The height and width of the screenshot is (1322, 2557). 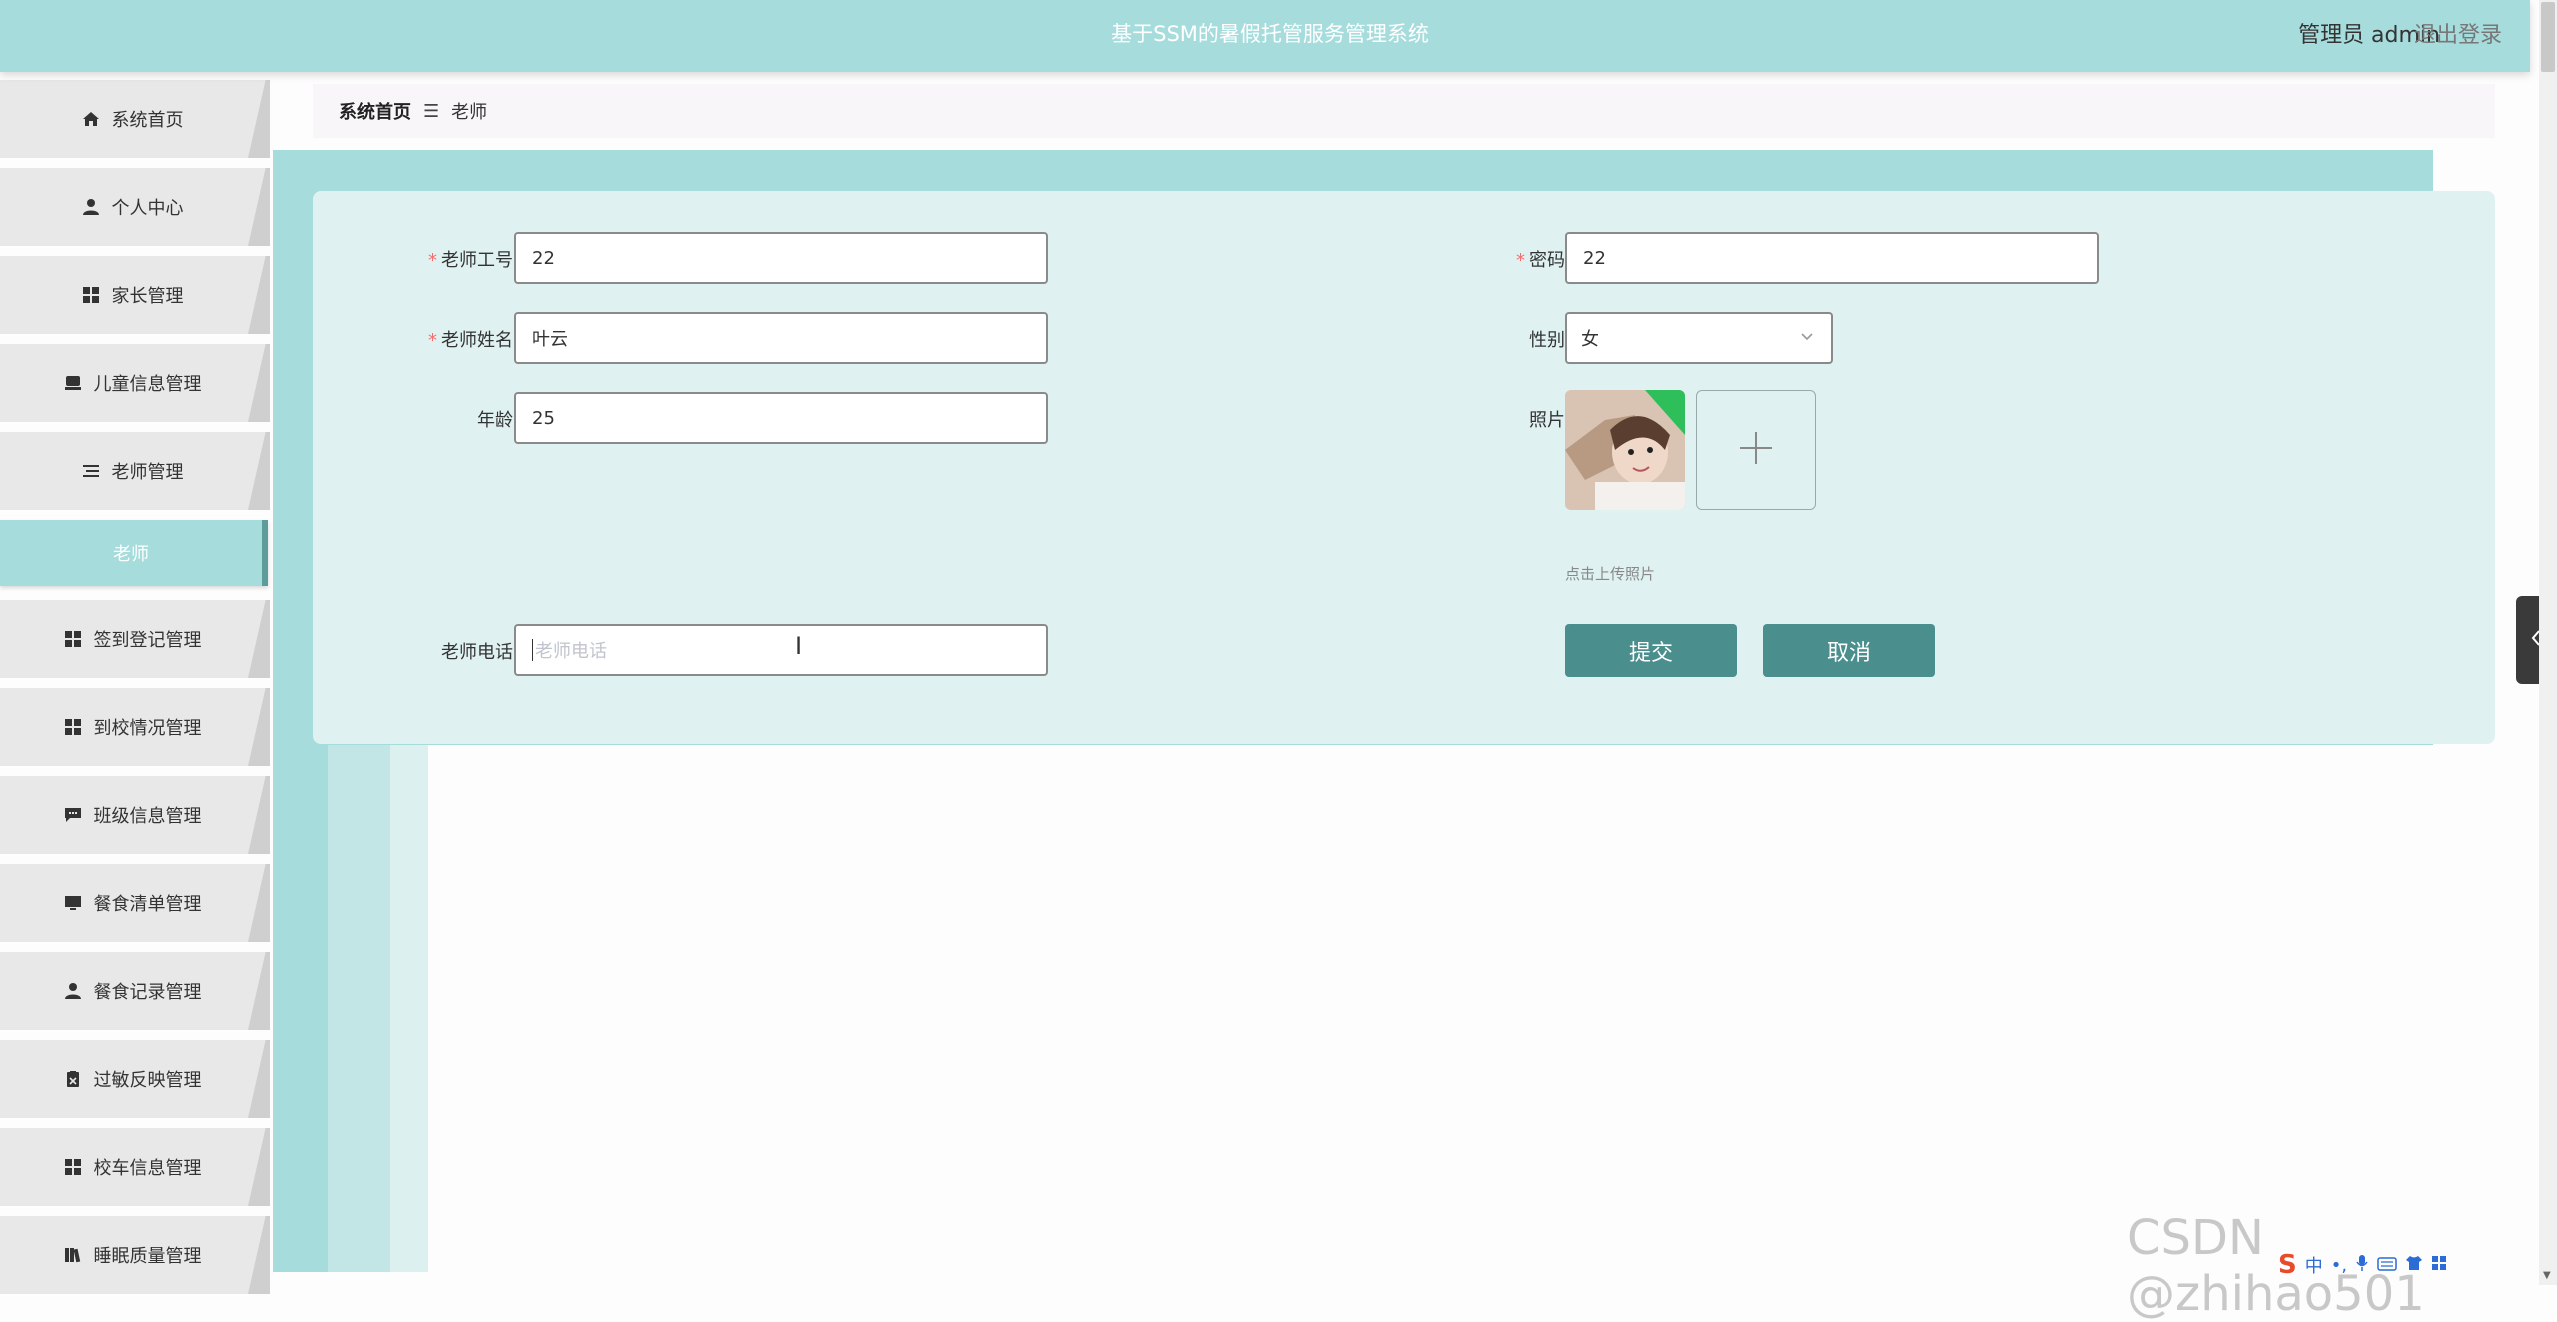 I want to click on ime-toolbar: S 中 •,, so click(x=2362, y=1265).